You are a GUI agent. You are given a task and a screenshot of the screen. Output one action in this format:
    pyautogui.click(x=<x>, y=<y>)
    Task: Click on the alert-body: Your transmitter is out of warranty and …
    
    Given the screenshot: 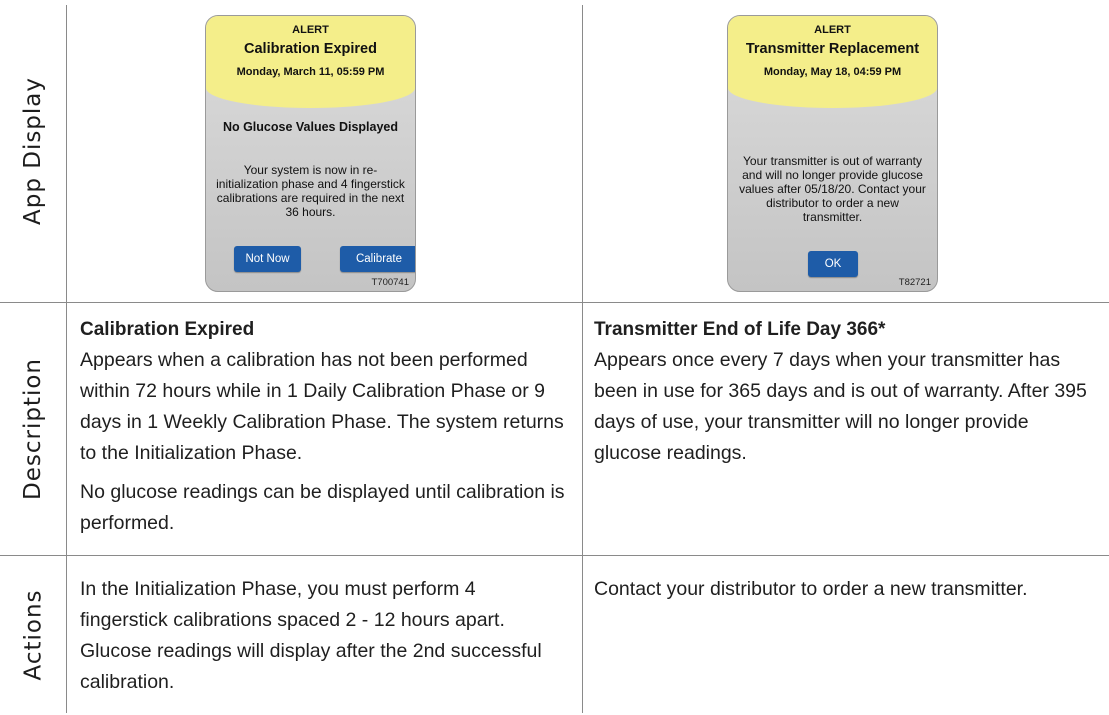 What is the action you would take?
    pyautogui.click(x=832, y=189)
    